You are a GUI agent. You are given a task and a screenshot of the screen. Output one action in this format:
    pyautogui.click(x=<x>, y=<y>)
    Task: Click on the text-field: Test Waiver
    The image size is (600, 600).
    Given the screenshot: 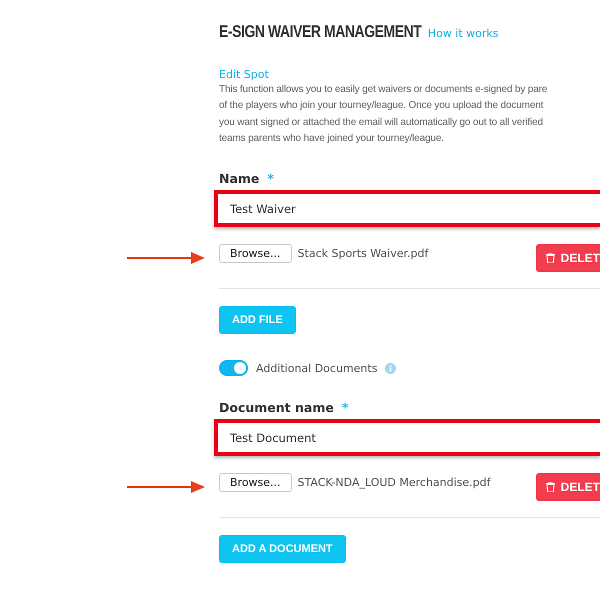 What is the action you would take?
    pyautogui.click(x=407, y=209)
    